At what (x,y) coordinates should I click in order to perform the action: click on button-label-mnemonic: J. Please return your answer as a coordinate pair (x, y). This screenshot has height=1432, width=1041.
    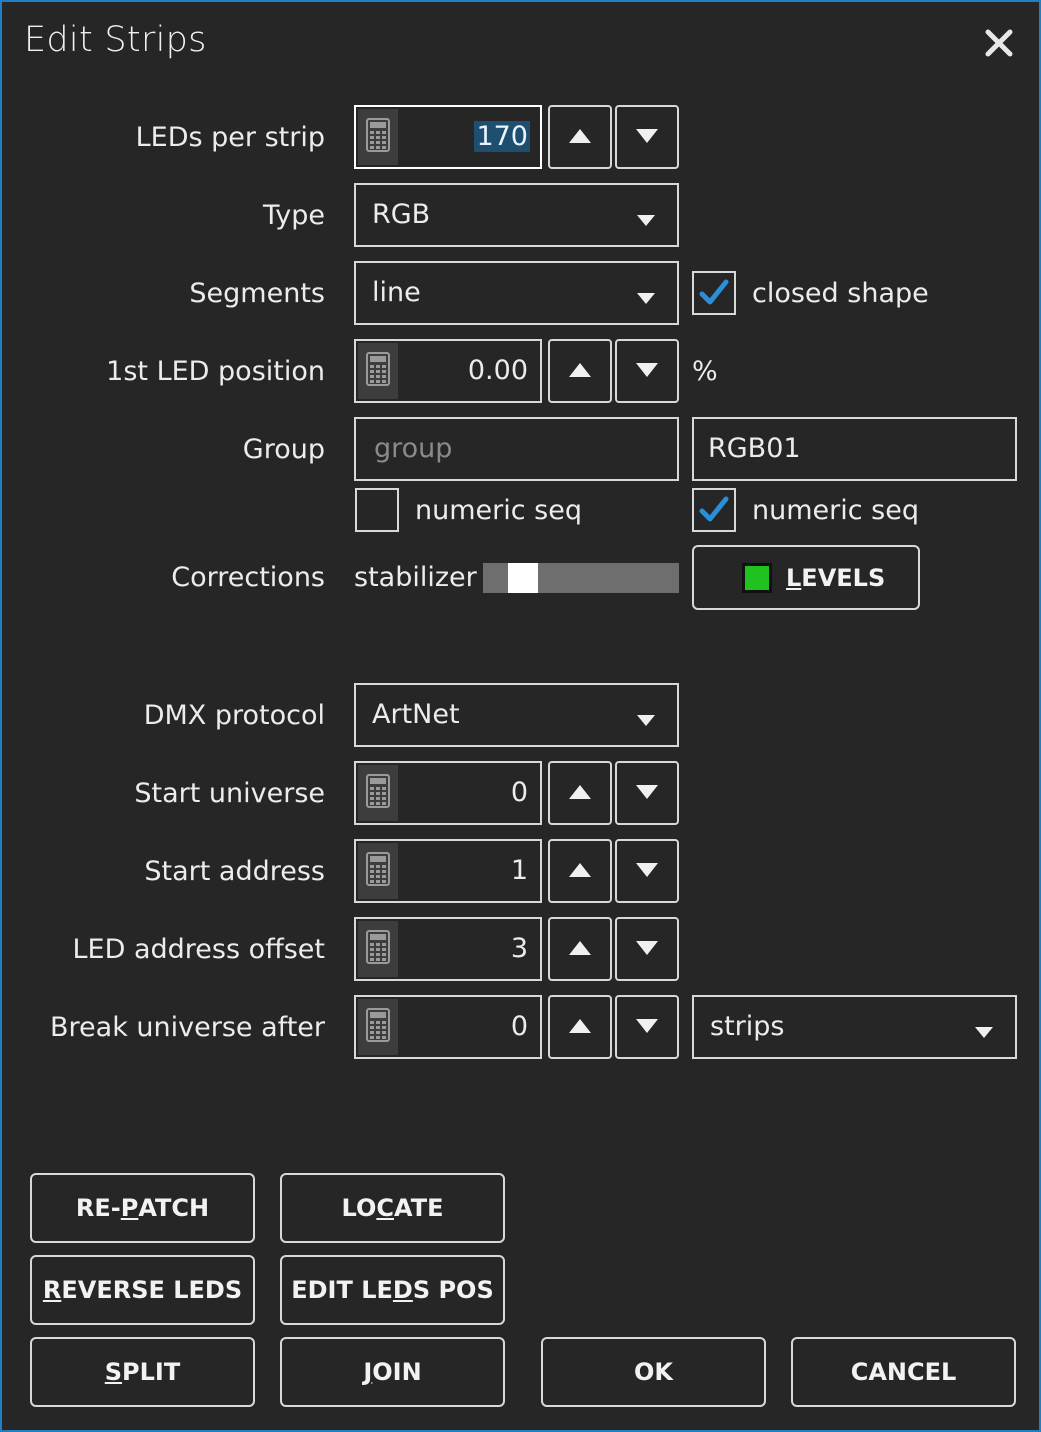
    Looking at the image, I should click on (368, 1372).